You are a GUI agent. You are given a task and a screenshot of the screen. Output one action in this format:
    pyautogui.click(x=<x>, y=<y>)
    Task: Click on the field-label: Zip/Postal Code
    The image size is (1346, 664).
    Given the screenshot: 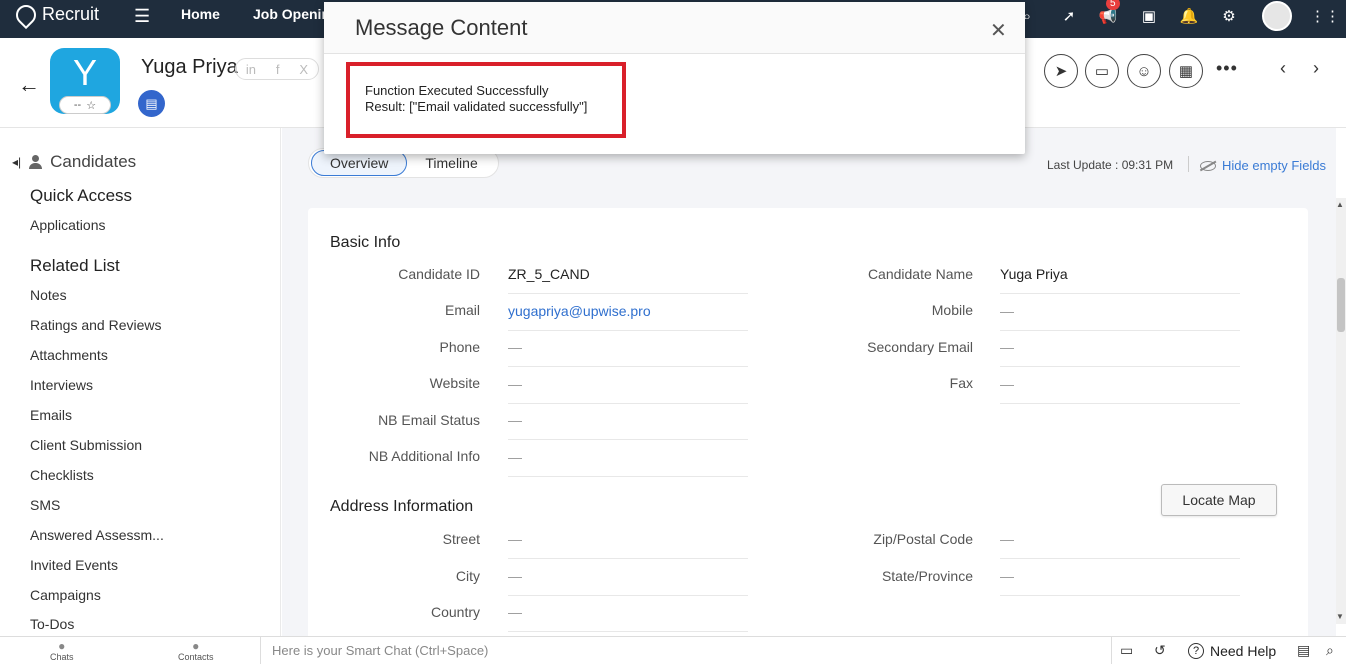 What is the action you would take?
    pyautogui.click(x=923, y=539)
    